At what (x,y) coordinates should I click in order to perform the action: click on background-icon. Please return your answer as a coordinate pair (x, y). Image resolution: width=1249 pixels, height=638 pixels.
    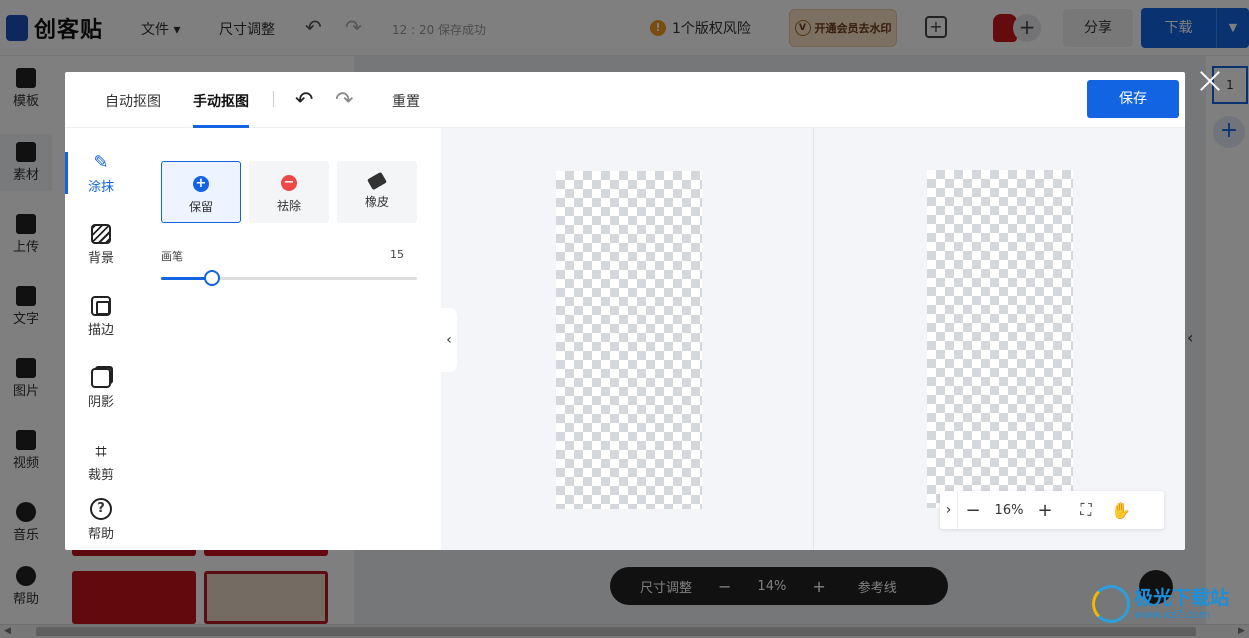
    Looking at the image, I should click on (101, 234).